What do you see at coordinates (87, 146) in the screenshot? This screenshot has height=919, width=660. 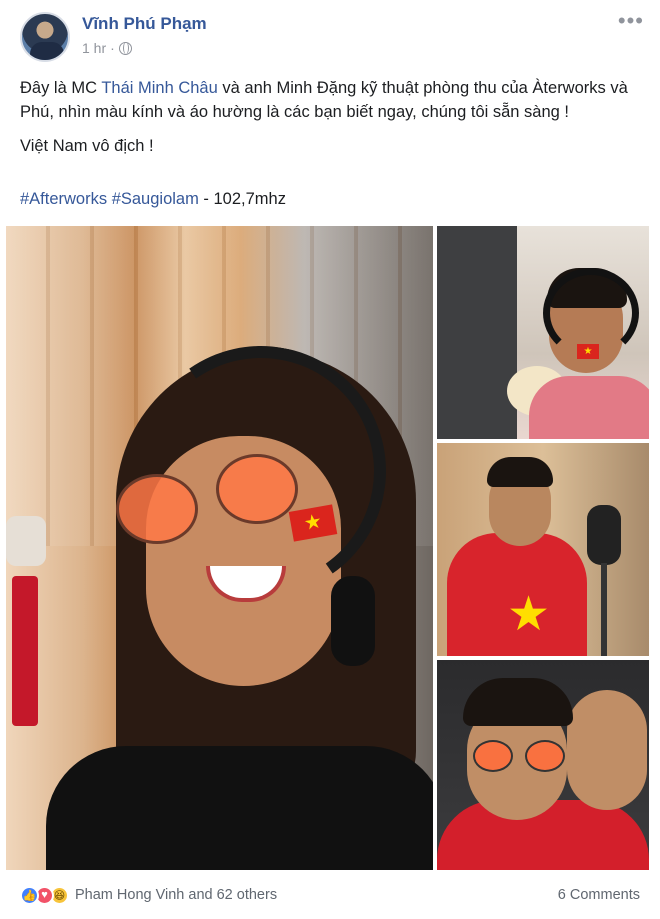 I see `post-paragraph-2: Việt Nam vô địch !` at bounding box center [87, 146].